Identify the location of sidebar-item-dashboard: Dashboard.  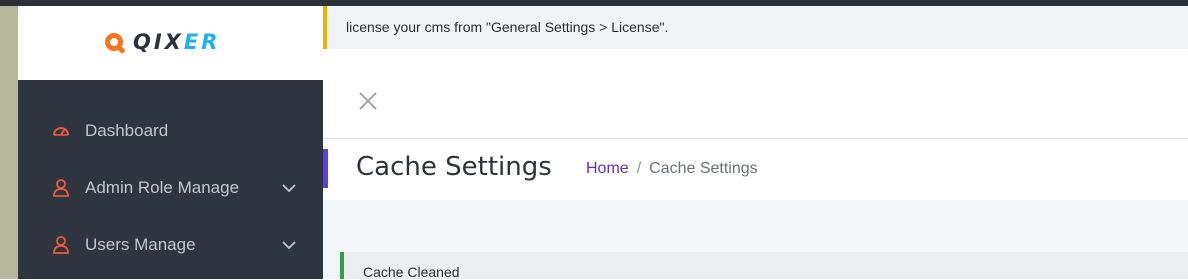
(170, 131).